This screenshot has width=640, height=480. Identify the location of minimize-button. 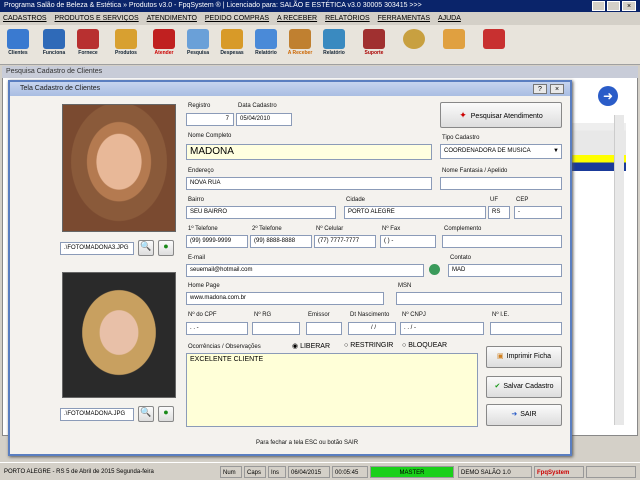
(598, 6).